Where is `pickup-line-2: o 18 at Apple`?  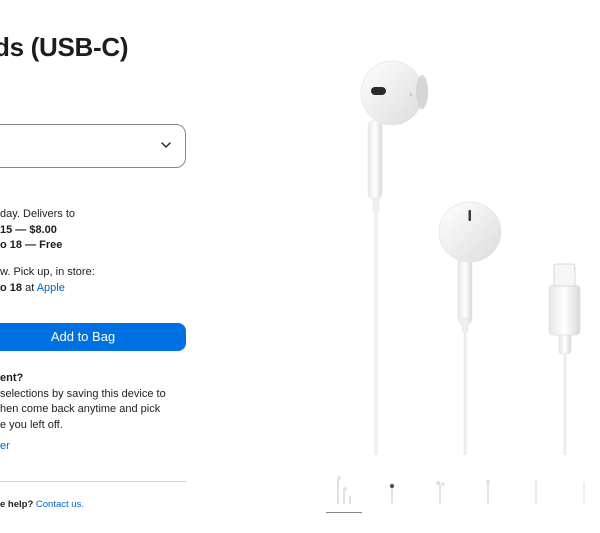 pickup-line-2: o 18 at Apple is located at coordinates (47, 289).